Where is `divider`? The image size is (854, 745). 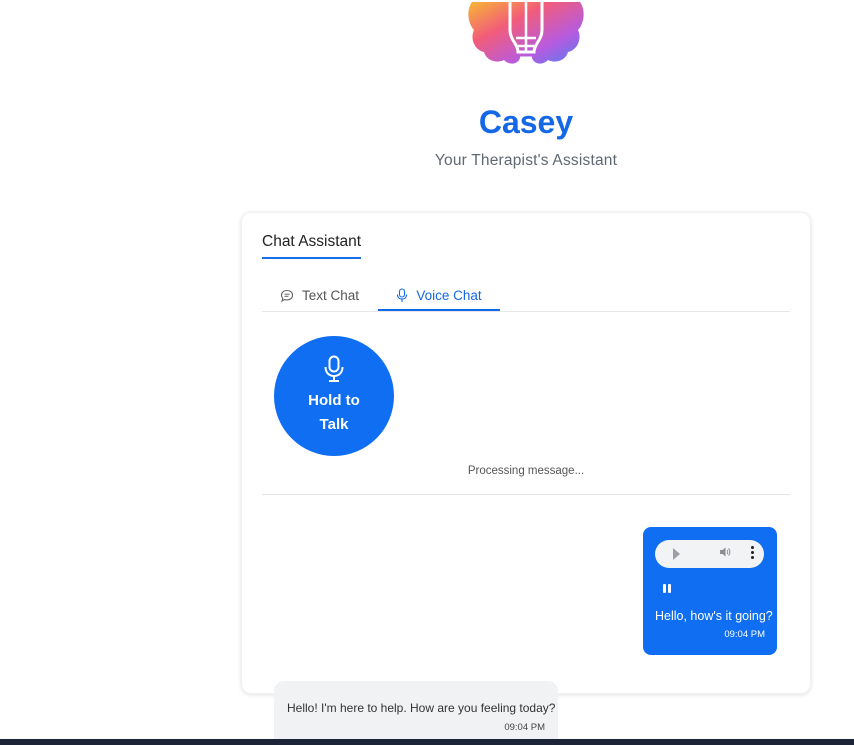
divider is located at coordinates (526, 494).